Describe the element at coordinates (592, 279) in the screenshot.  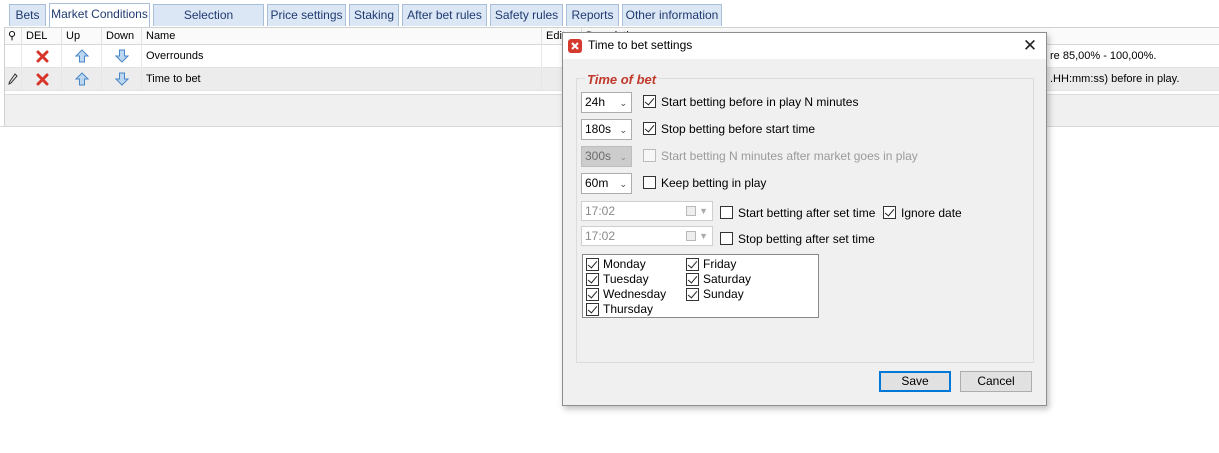
I see `tuesday-checkbox` at that location.